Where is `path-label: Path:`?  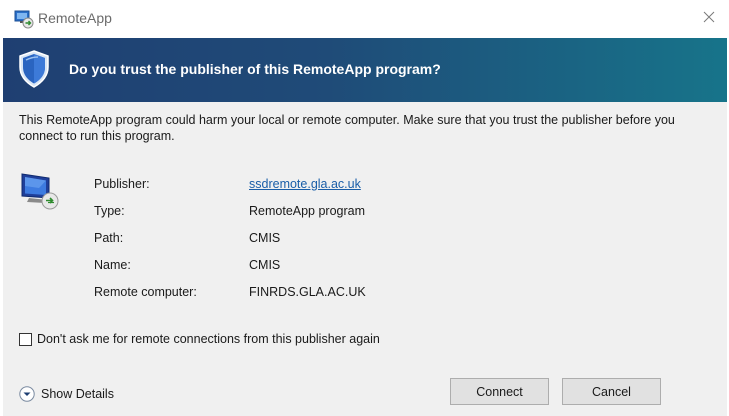 path-label: Path: is located at coordinates (109, 238).